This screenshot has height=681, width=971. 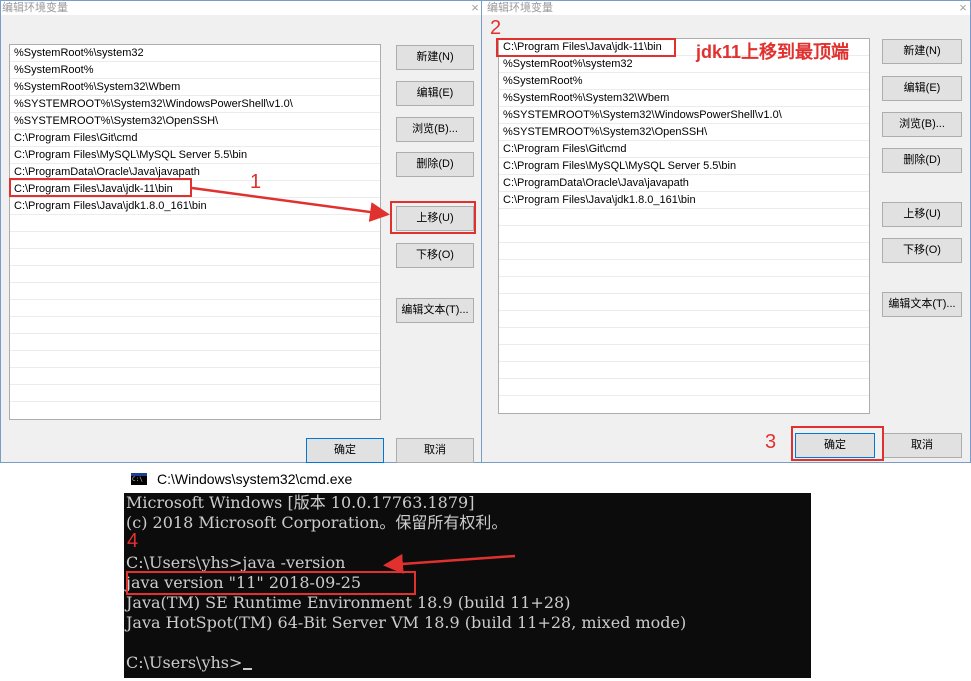 What do you see at coordinates (236, 562) in the screenshot?
I see `console-line: C:\Users\yhs>java -version` at bounding box center [236, 562].